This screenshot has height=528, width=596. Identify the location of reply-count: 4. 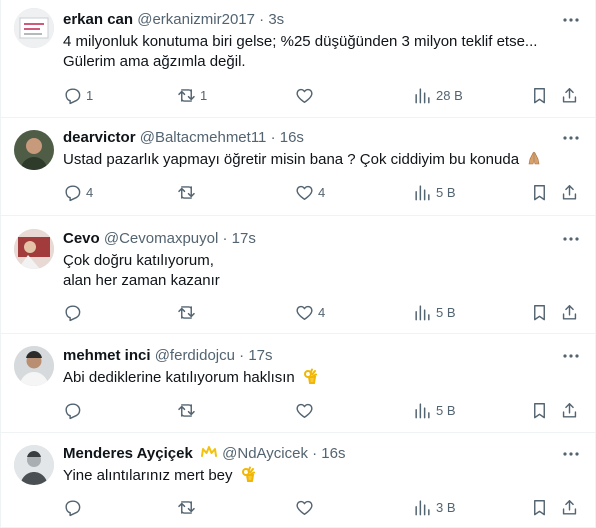
(90, 192).